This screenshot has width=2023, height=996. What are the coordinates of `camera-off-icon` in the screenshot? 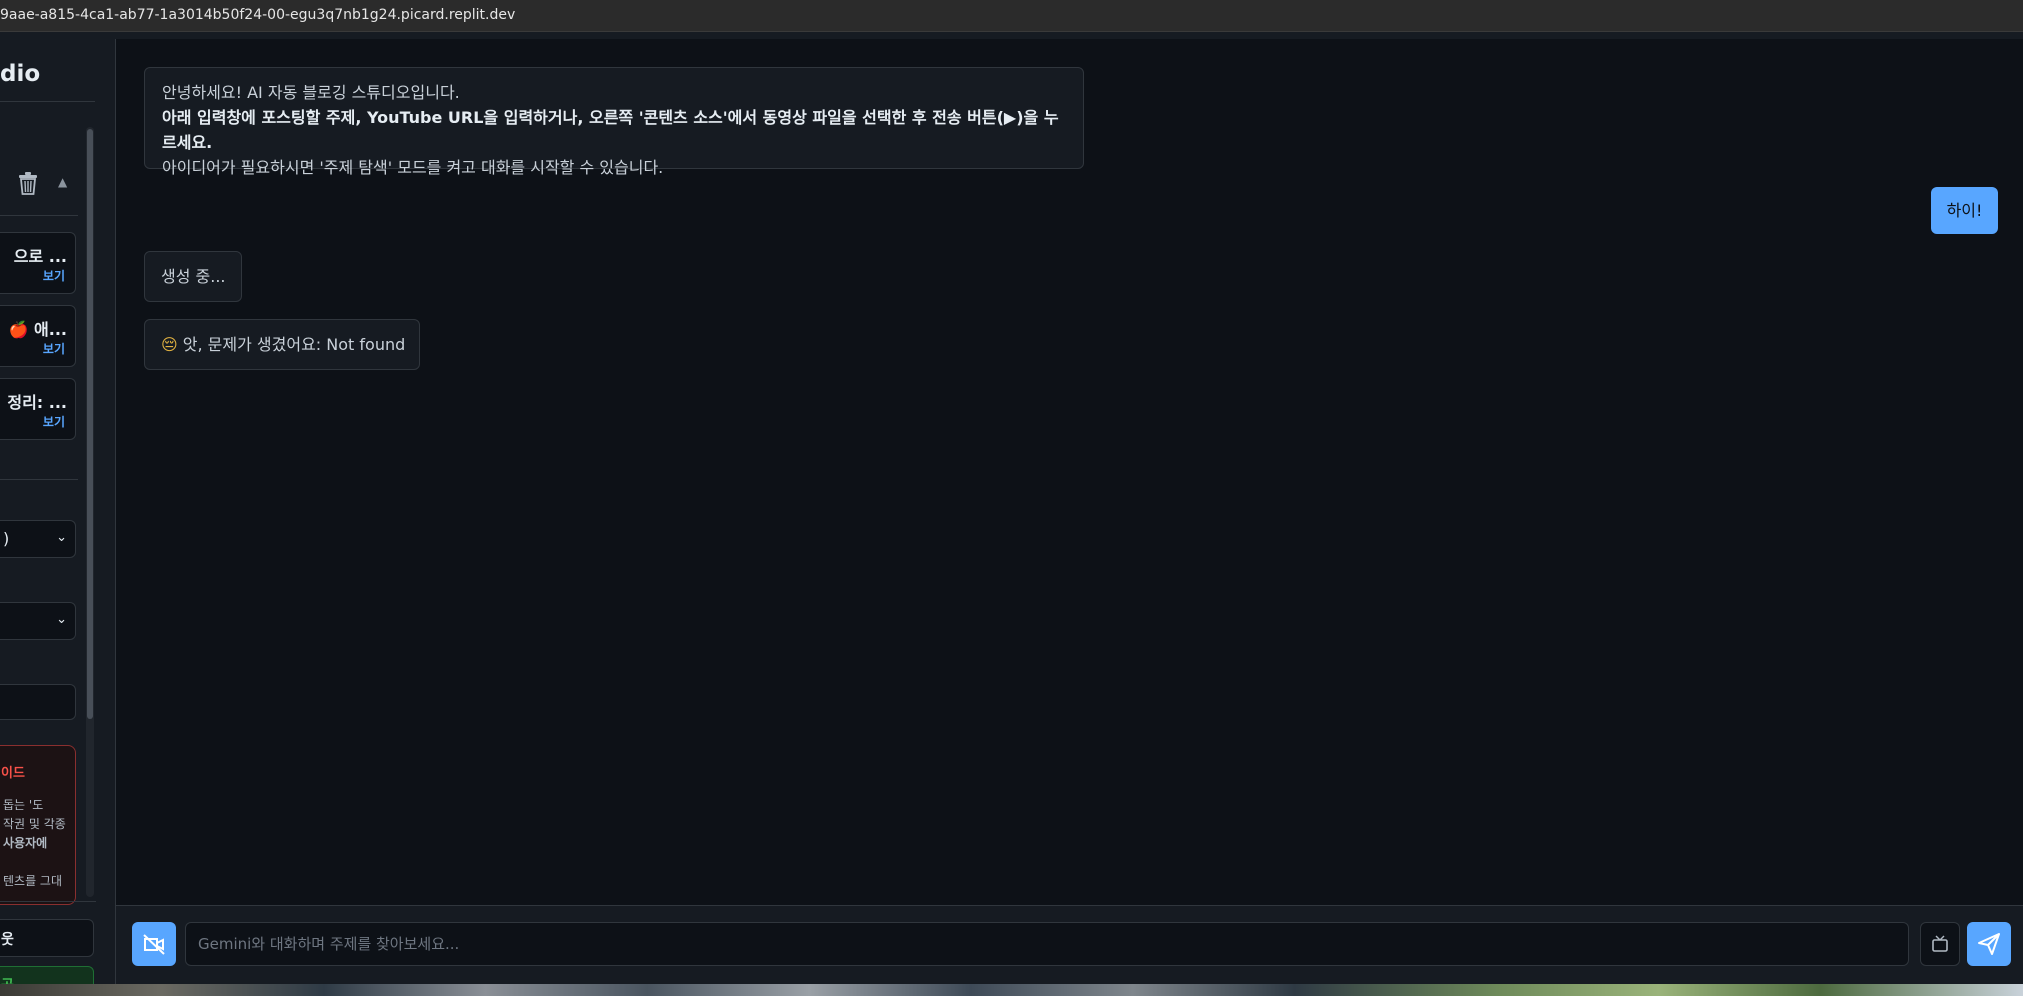 It's located at (154, 944).